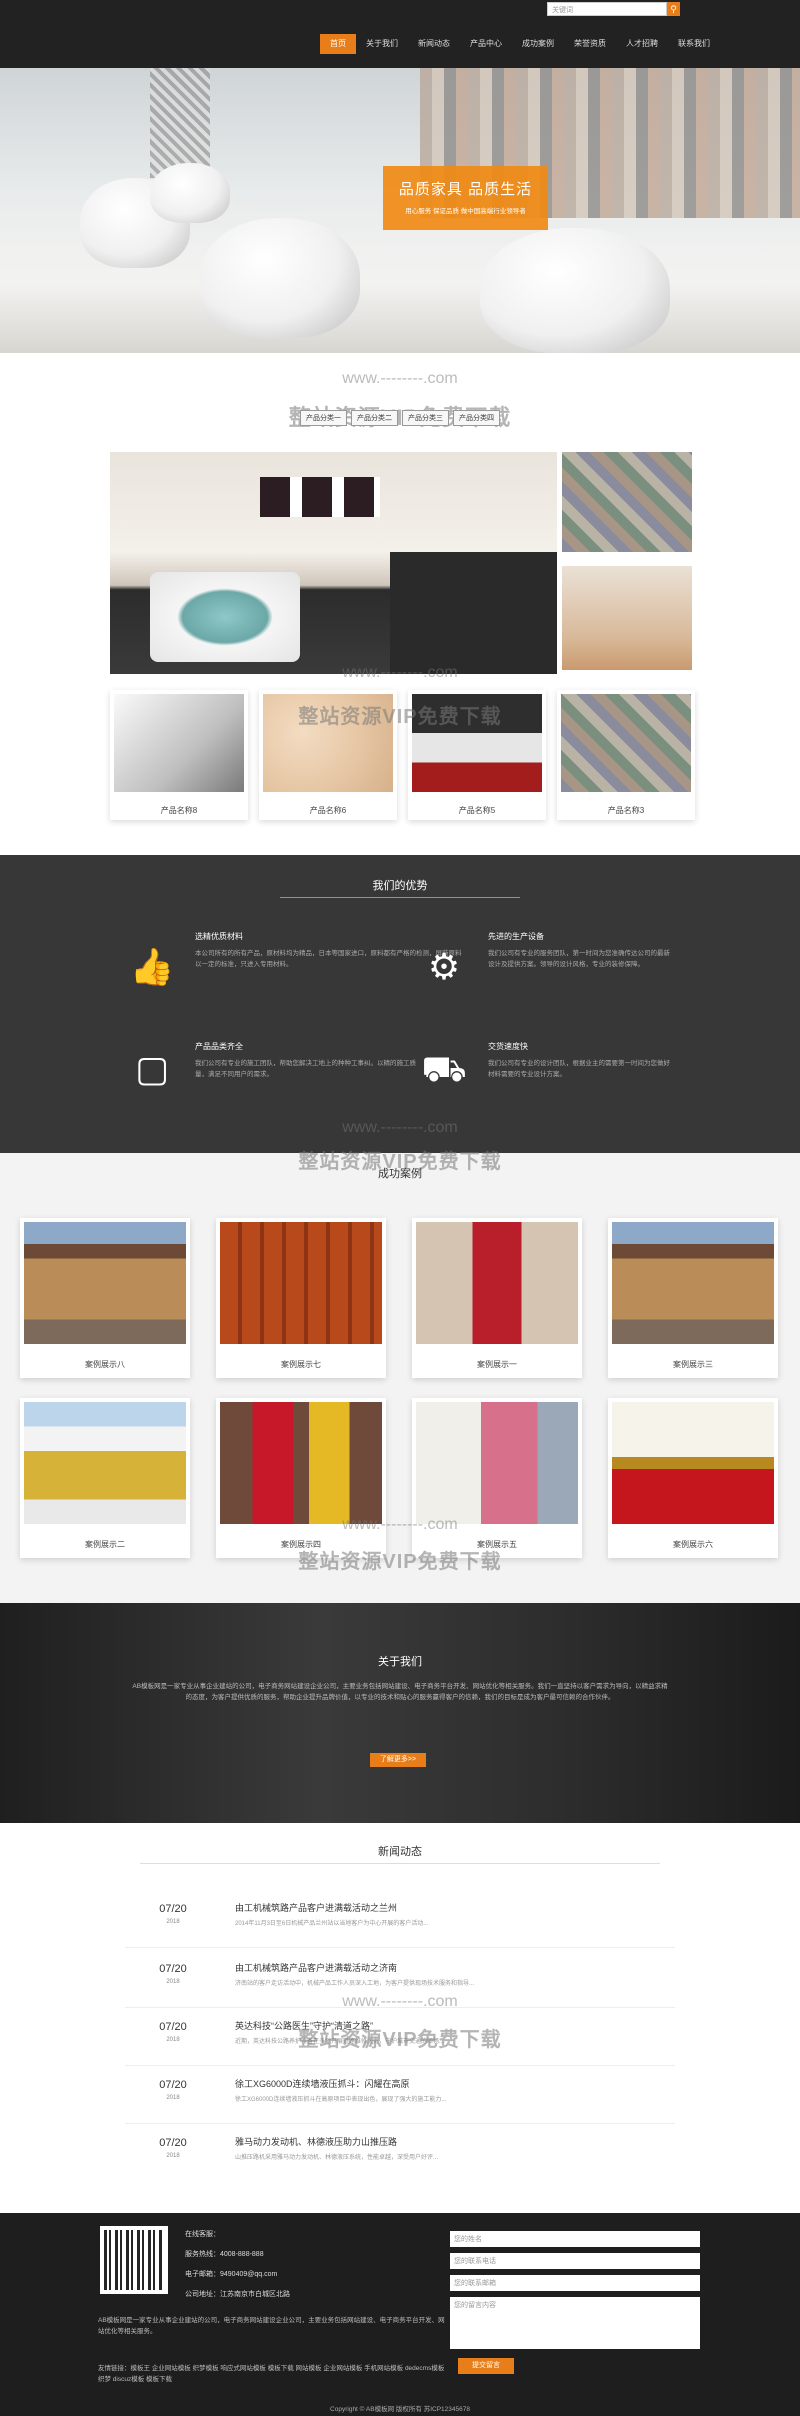 The height and width of the screenshot is (2416, 800). What do you see at coordinates (134, 2260) in the screenshot?
I see `qr-code` at bounding box center [134, 2260].